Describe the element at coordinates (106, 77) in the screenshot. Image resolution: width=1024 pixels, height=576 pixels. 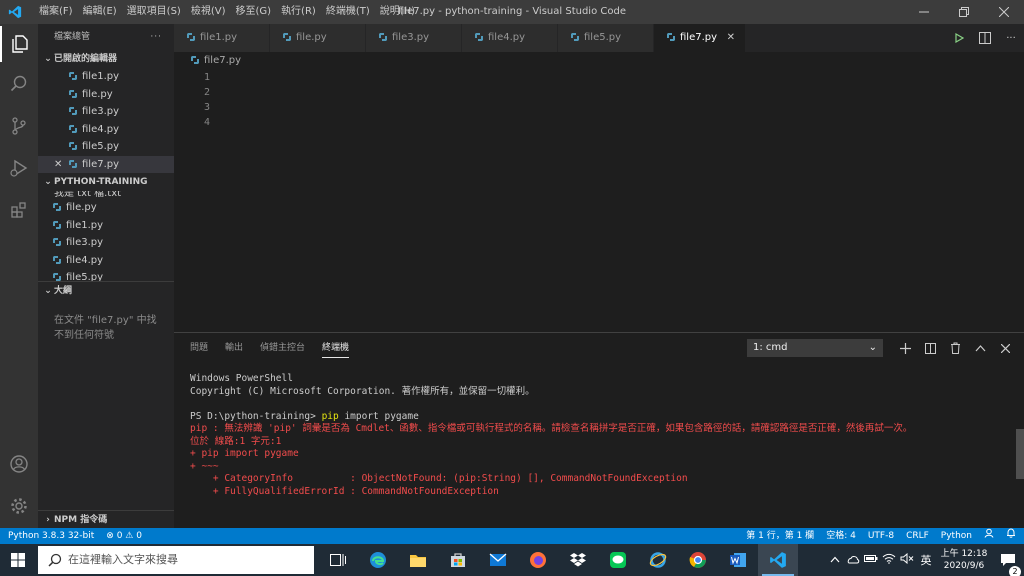
I see `open-editor-item: file1.py` at that location.